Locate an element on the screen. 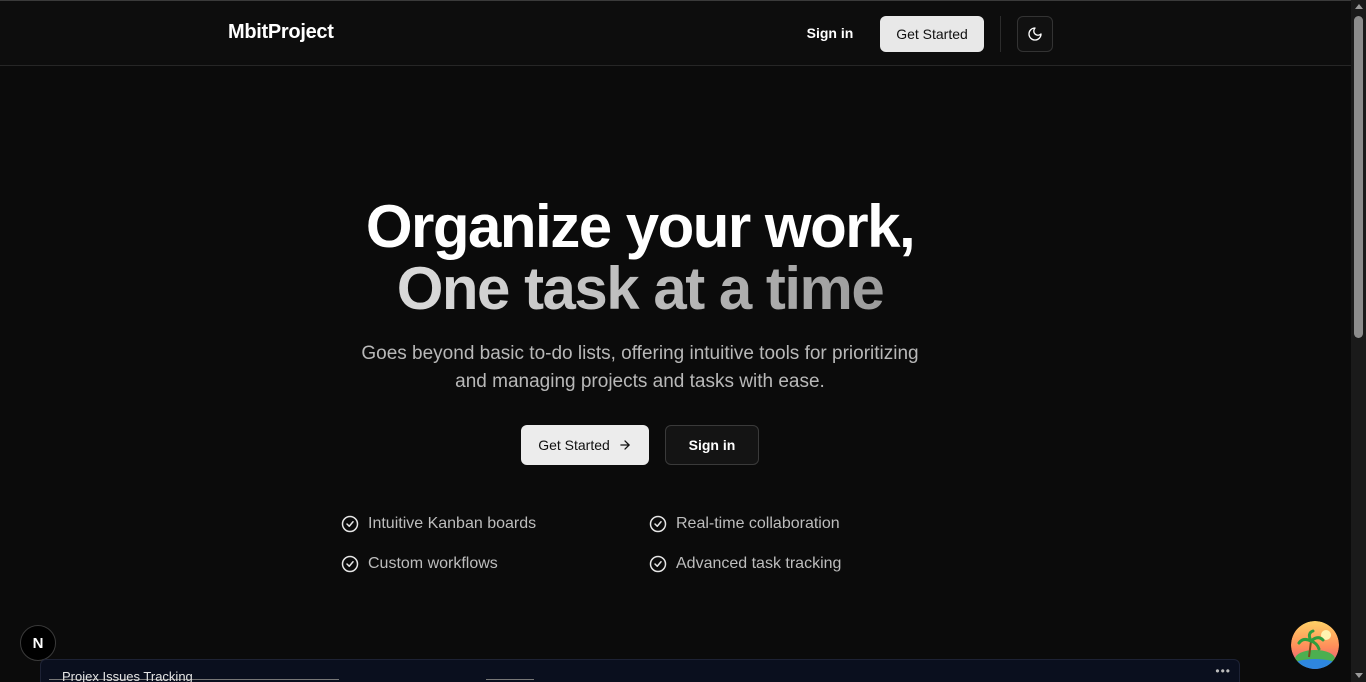  assistant-avatar is located at coordinates (1315, 645).